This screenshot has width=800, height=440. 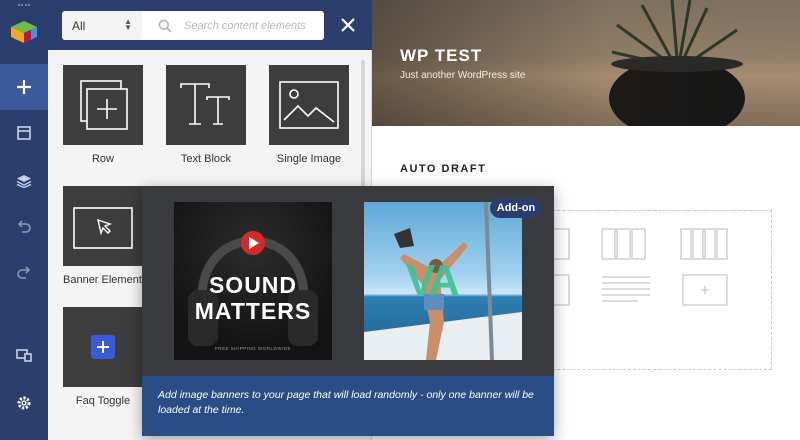 I want to click on undo-icon, so click(x=24, y=226).